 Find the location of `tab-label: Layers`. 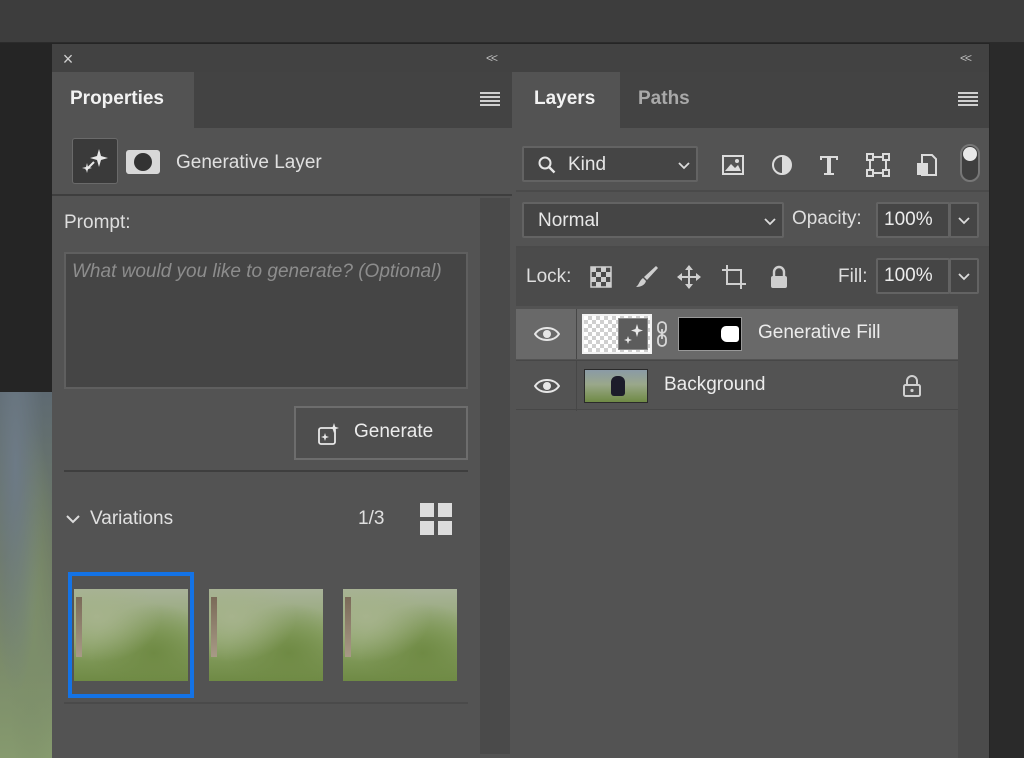

tab-label: Layers is located at coordinates (565, 98).